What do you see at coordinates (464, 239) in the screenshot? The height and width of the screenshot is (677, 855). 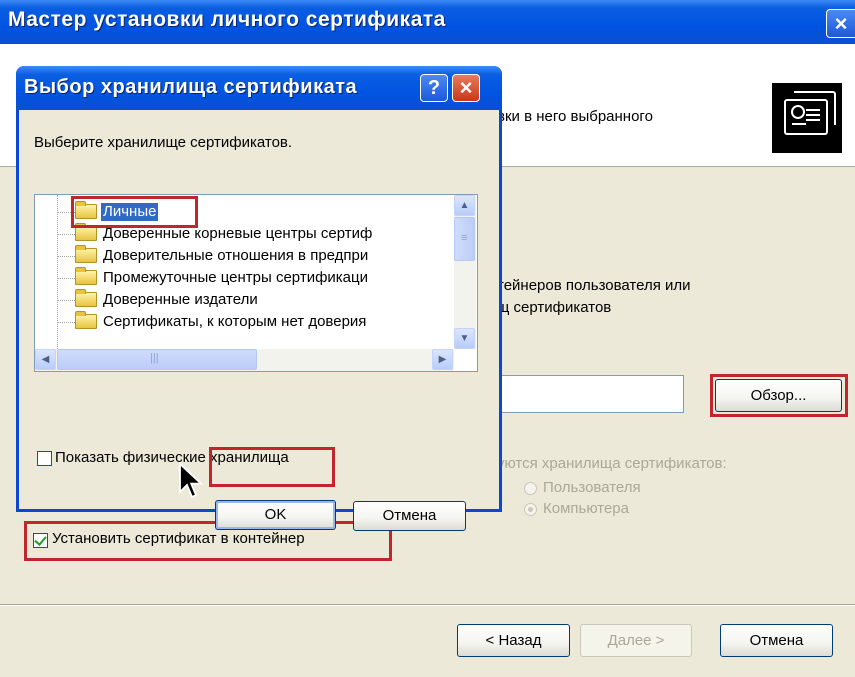 I see `scroll-thumb-vertical: ≡` at bounding box center [464, 239].